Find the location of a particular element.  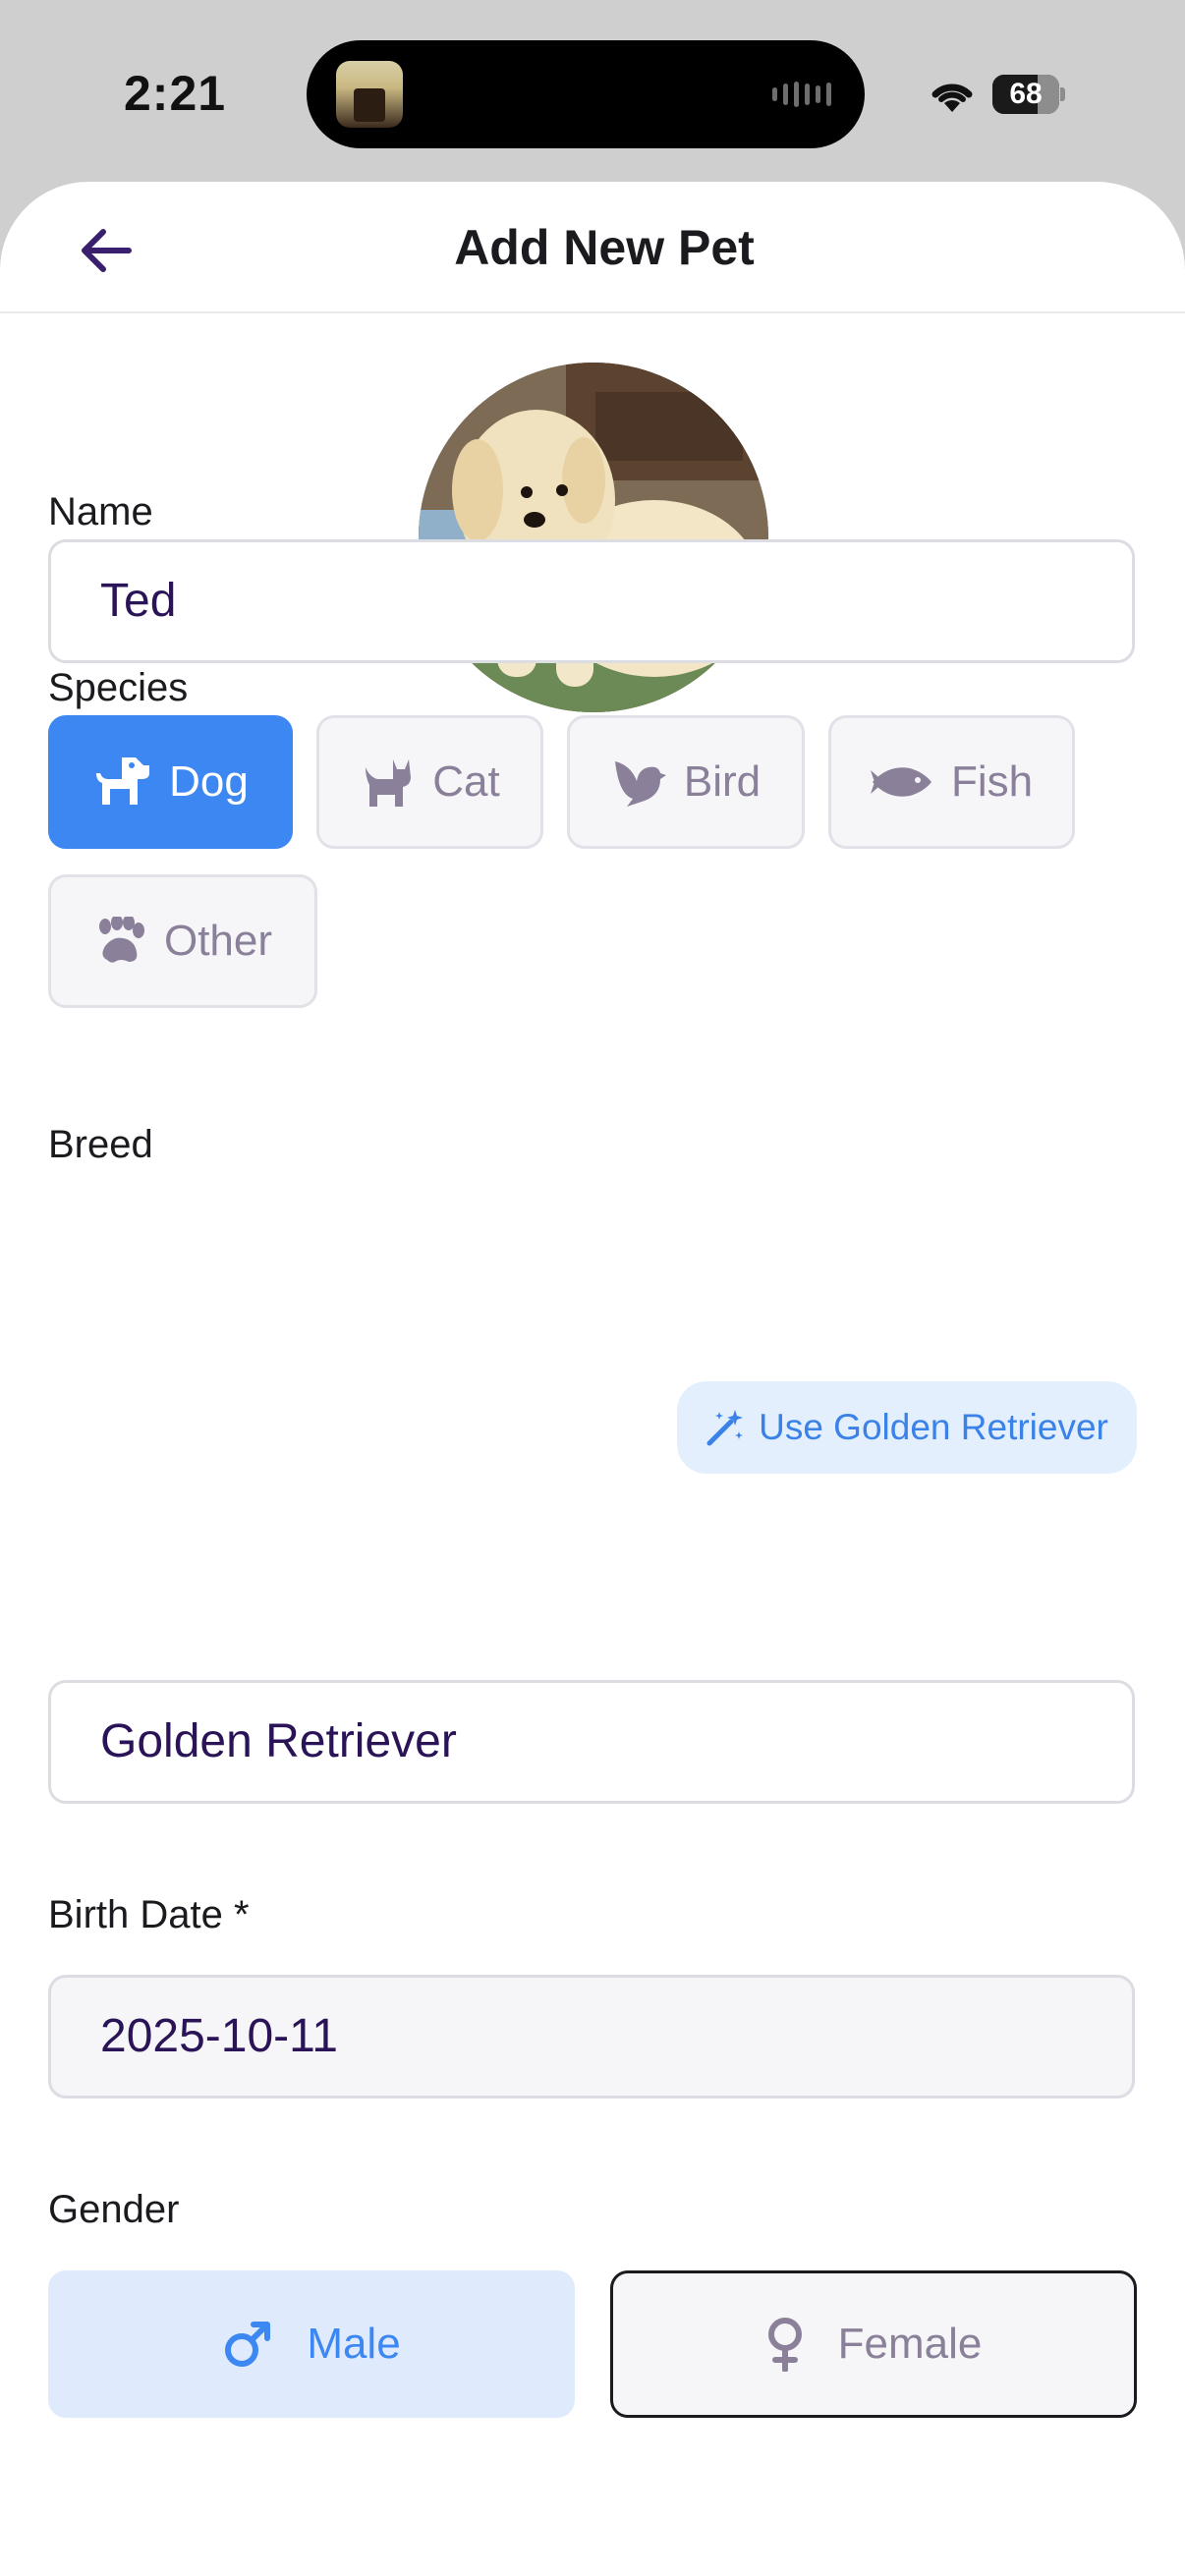

page-title: Add New Pet is located at coordinates (604, 247).